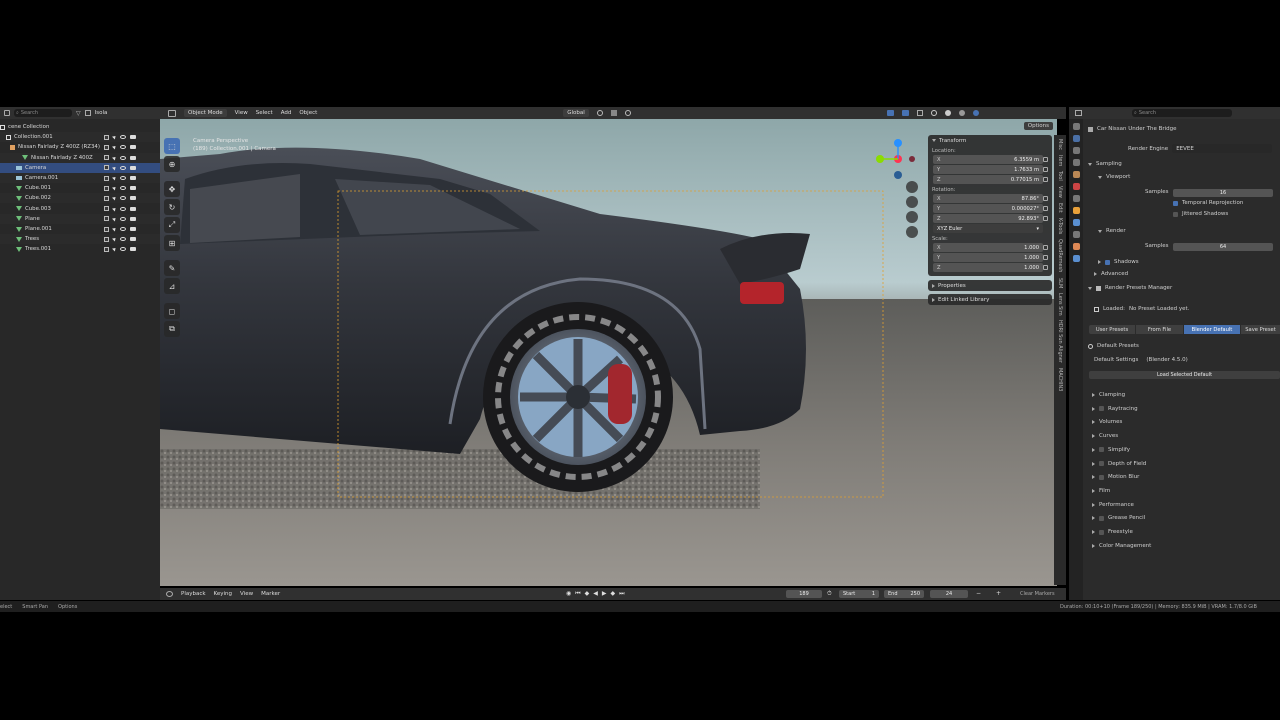 The image size is (1280, 720). Describe the element at coordinates (1060, 192) in the screenshot. I see `sidebar-tab: View` at that location.